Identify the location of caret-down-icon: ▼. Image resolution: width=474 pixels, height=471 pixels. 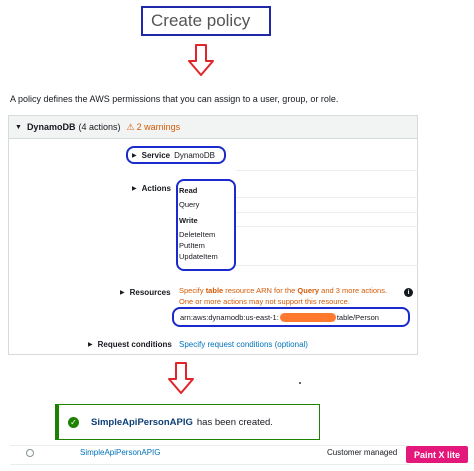
(18, 127).